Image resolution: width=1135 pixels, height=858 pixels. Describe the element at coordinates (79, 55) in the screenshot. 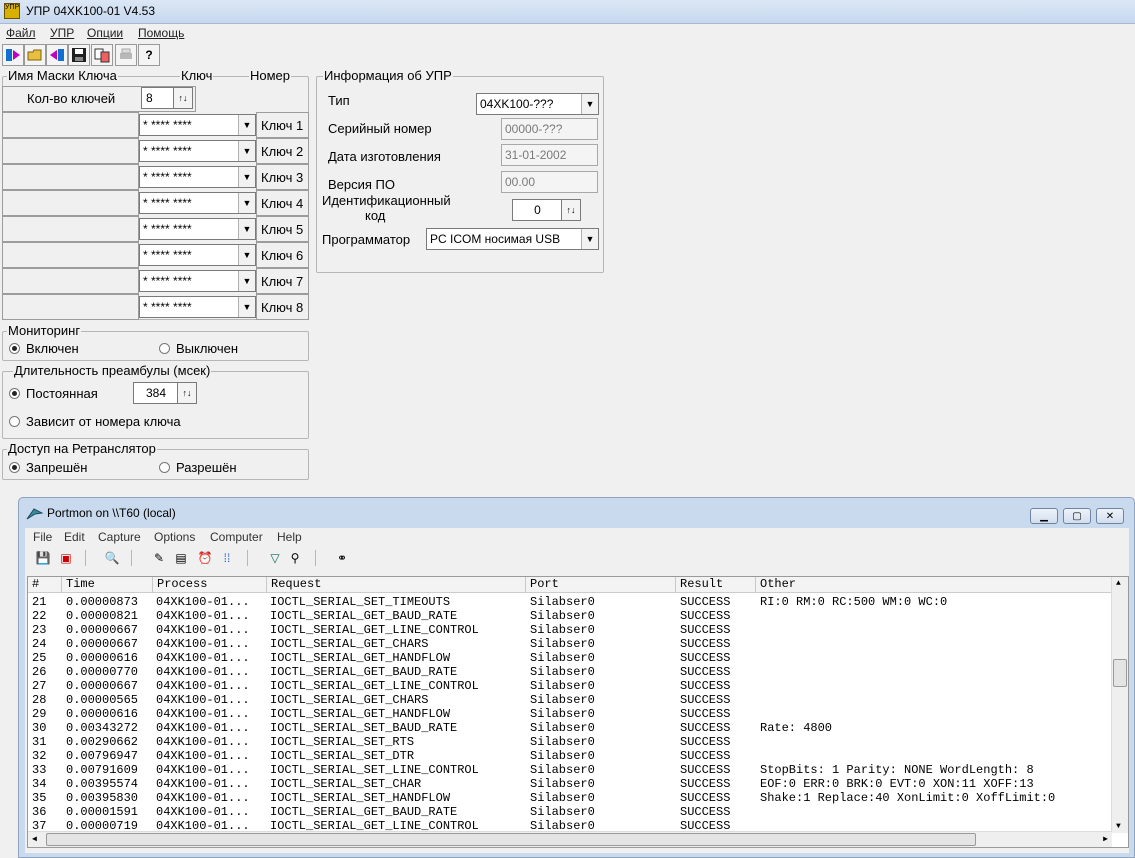

I see `save-button` at that location.